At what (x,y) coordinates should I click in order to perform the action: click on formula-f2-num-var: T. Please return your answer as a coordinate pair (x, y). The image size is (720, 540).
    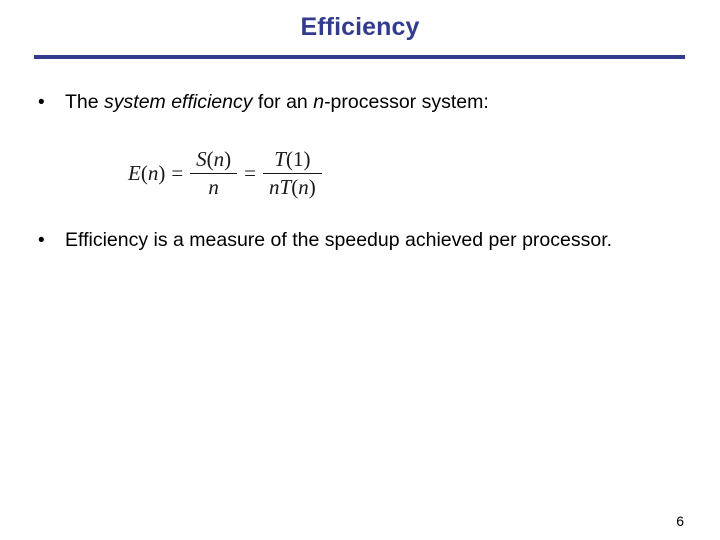
    Looking at the image, I should click on (280, 158).